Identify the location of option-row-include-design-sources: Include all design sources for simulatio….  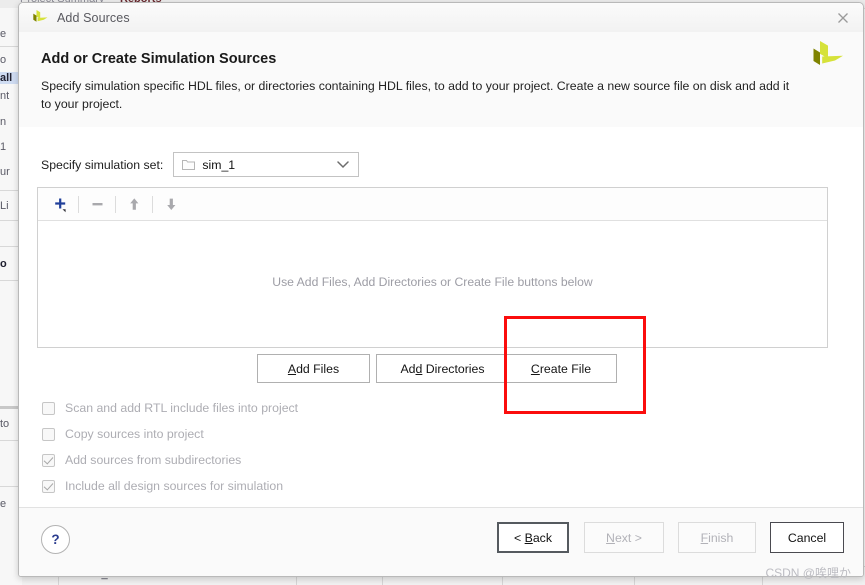
(167, 486).